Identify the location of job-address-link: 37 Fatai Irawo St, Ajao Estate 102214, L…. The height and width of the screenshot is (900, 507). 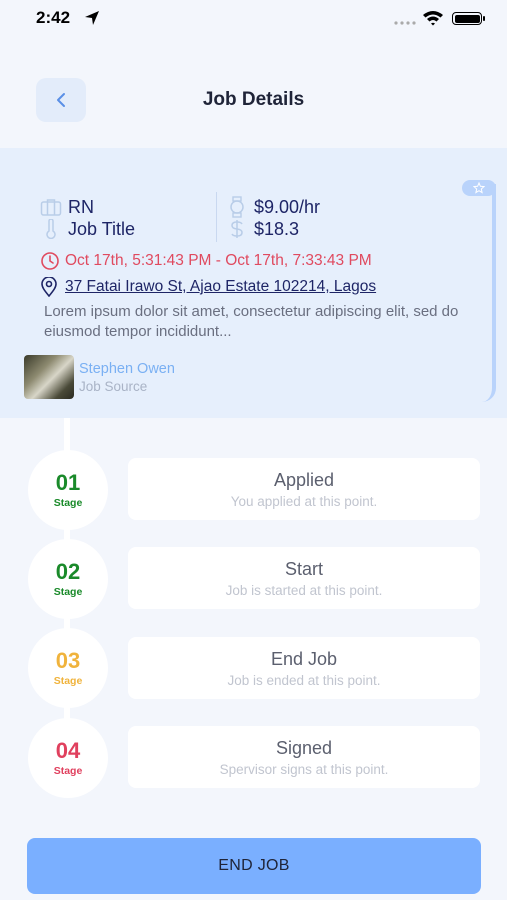
(220, 287).